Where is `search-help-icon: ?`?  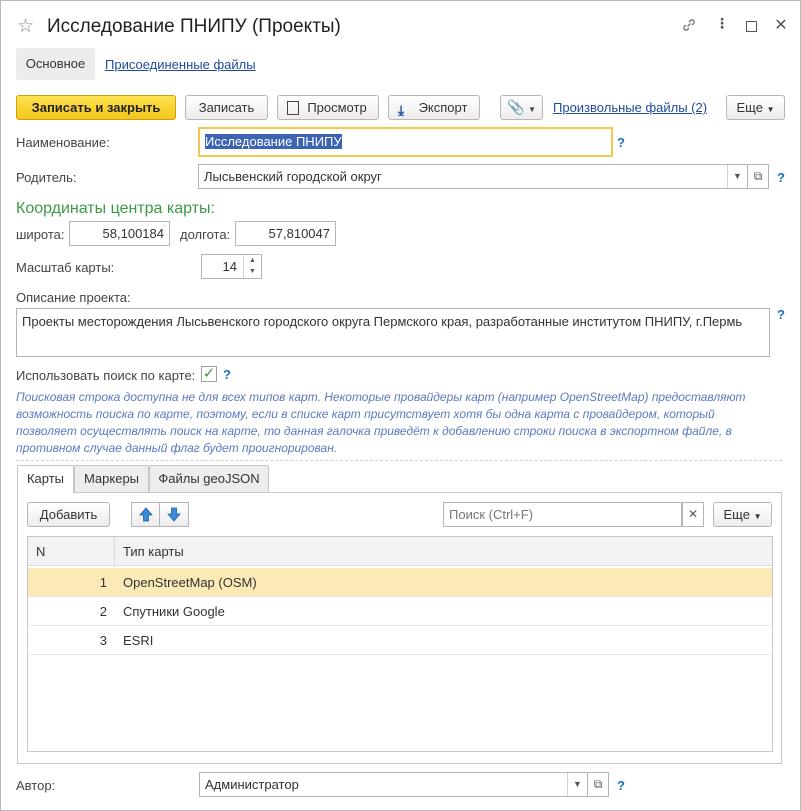
search-help-icon: ? is located at coordinates (227, 374).